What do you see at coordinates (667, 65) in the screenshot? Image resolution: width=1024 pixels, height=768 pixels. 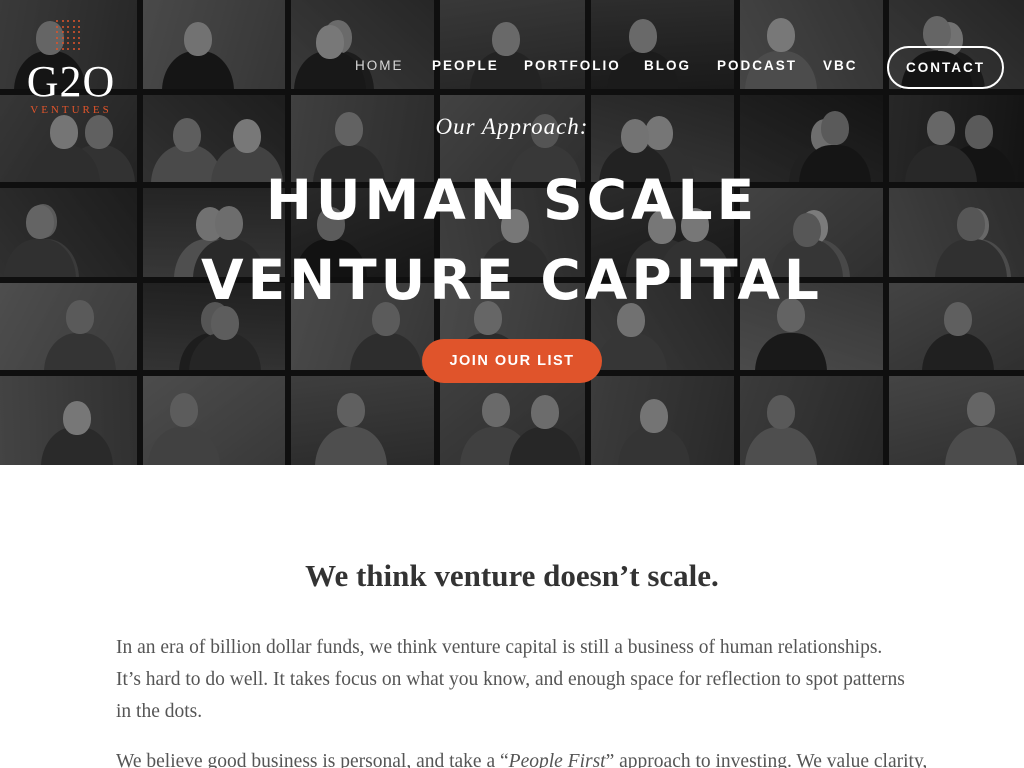 I see `nav-item-blog: BLOG` at bounding box center [667, 65].